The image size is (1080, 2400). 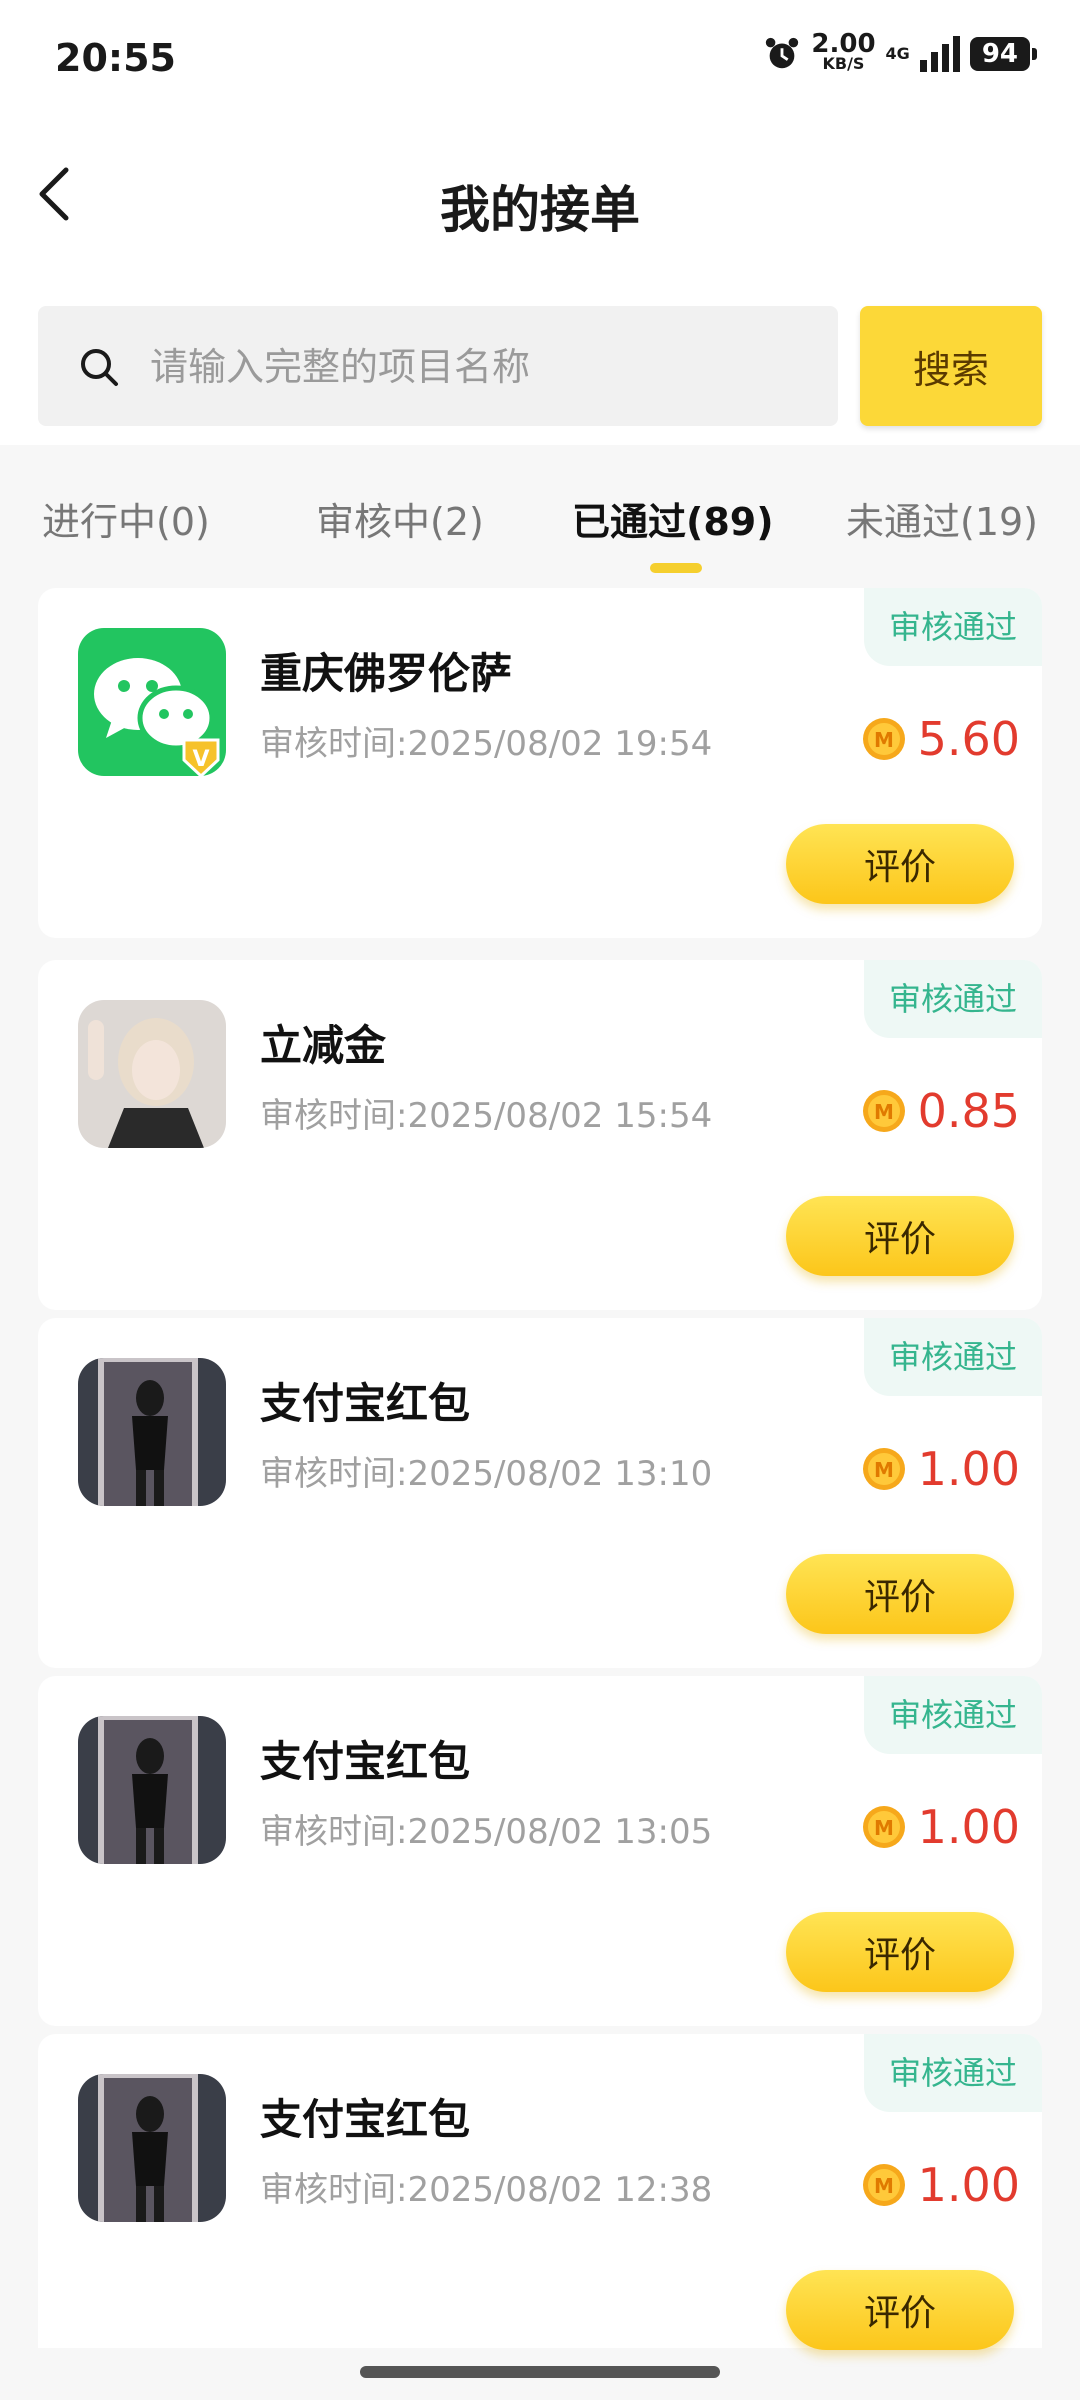 I want to click on search-input, so click(x=480, y=367).